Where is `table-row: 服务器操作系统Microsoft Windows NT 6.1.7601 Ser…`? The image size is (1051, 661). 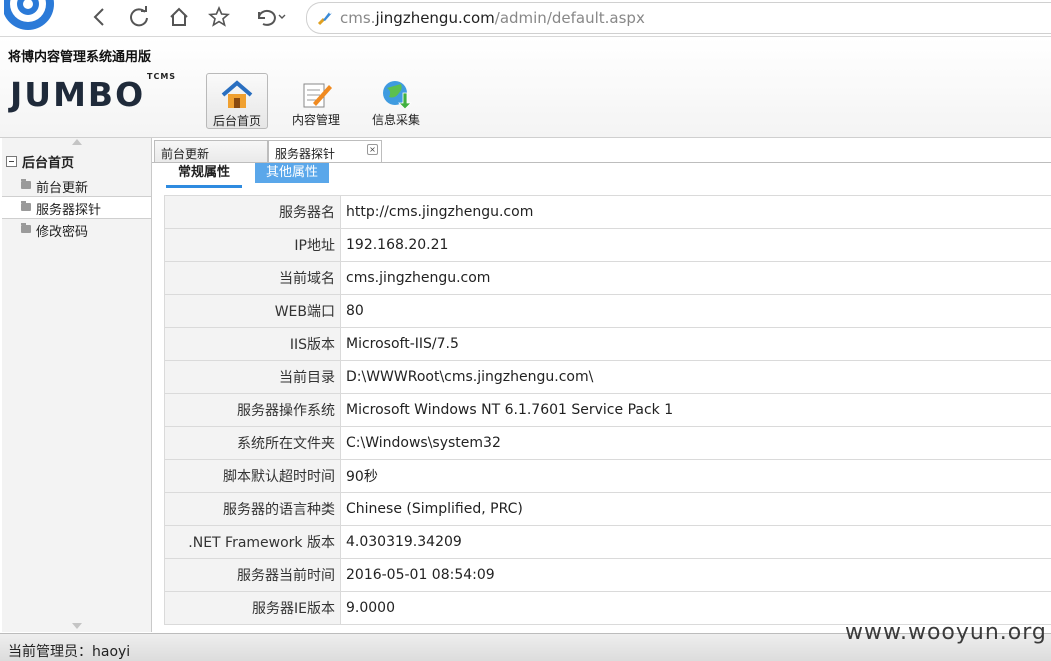 table-row: 服务器操作系统Microsoft Windows NT 6.1.7601 Ser… is located at coordinates (608, 410).